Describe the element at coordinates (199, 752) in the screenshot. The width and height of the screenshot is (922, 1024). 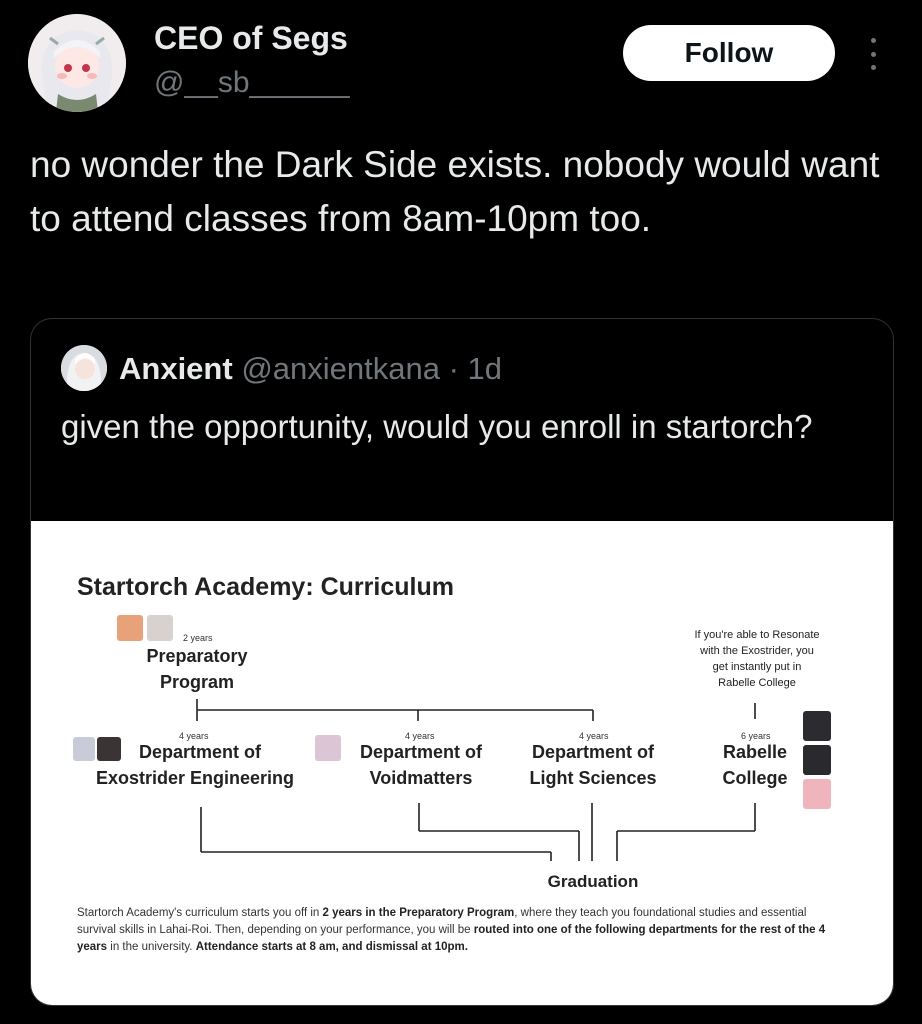
I see `department-exostrider-line1: Department of` at that location.